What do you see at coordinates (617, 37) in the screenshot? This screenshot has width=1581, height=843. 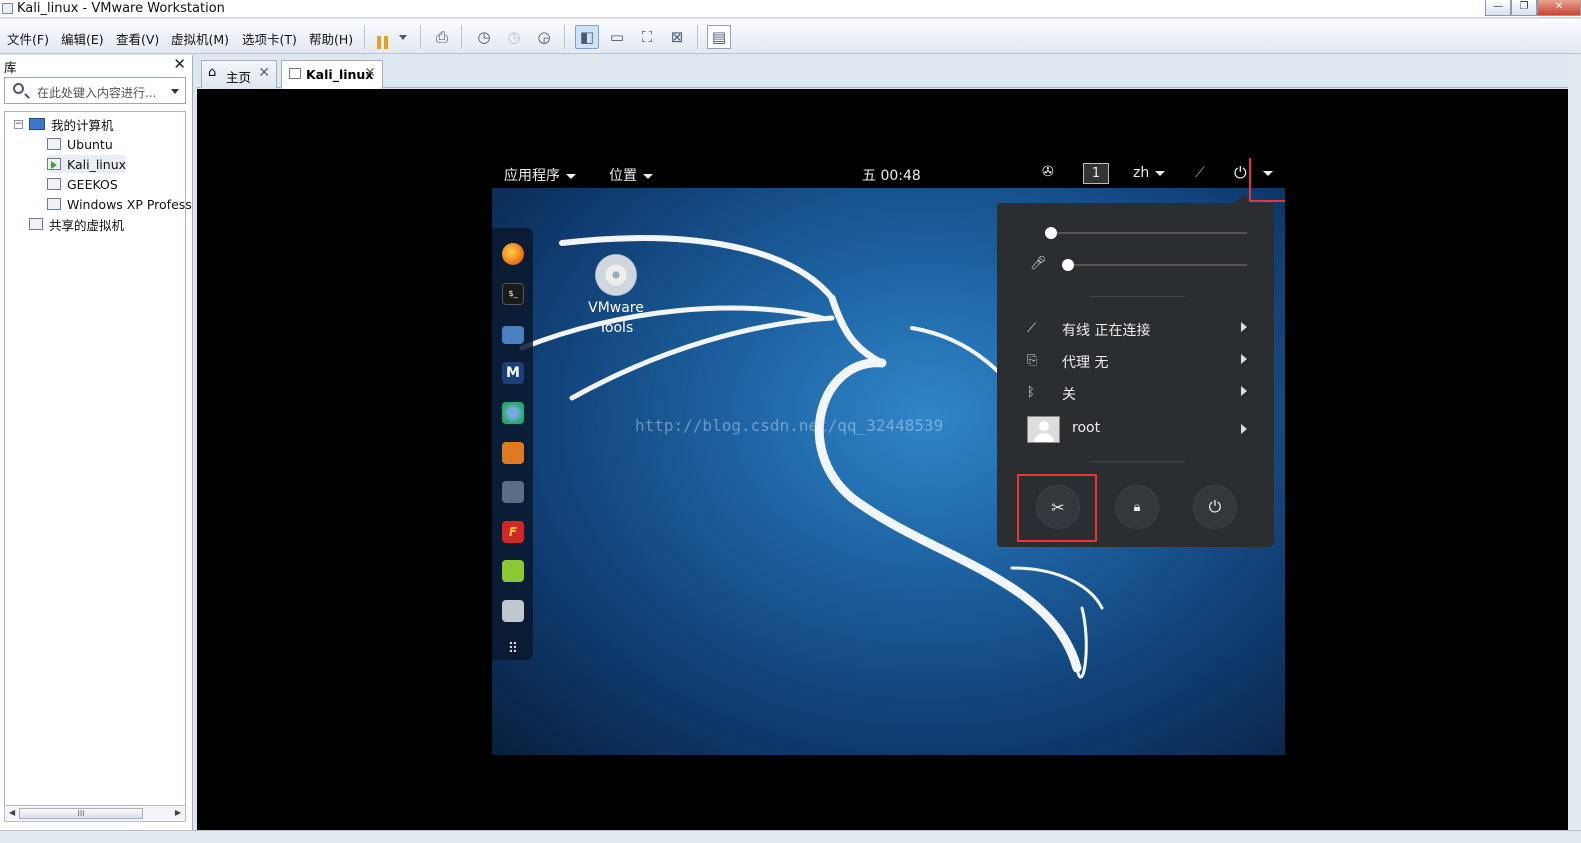 I see `thumbnail-bar-button: ▭` at bounding box center [617, 37].